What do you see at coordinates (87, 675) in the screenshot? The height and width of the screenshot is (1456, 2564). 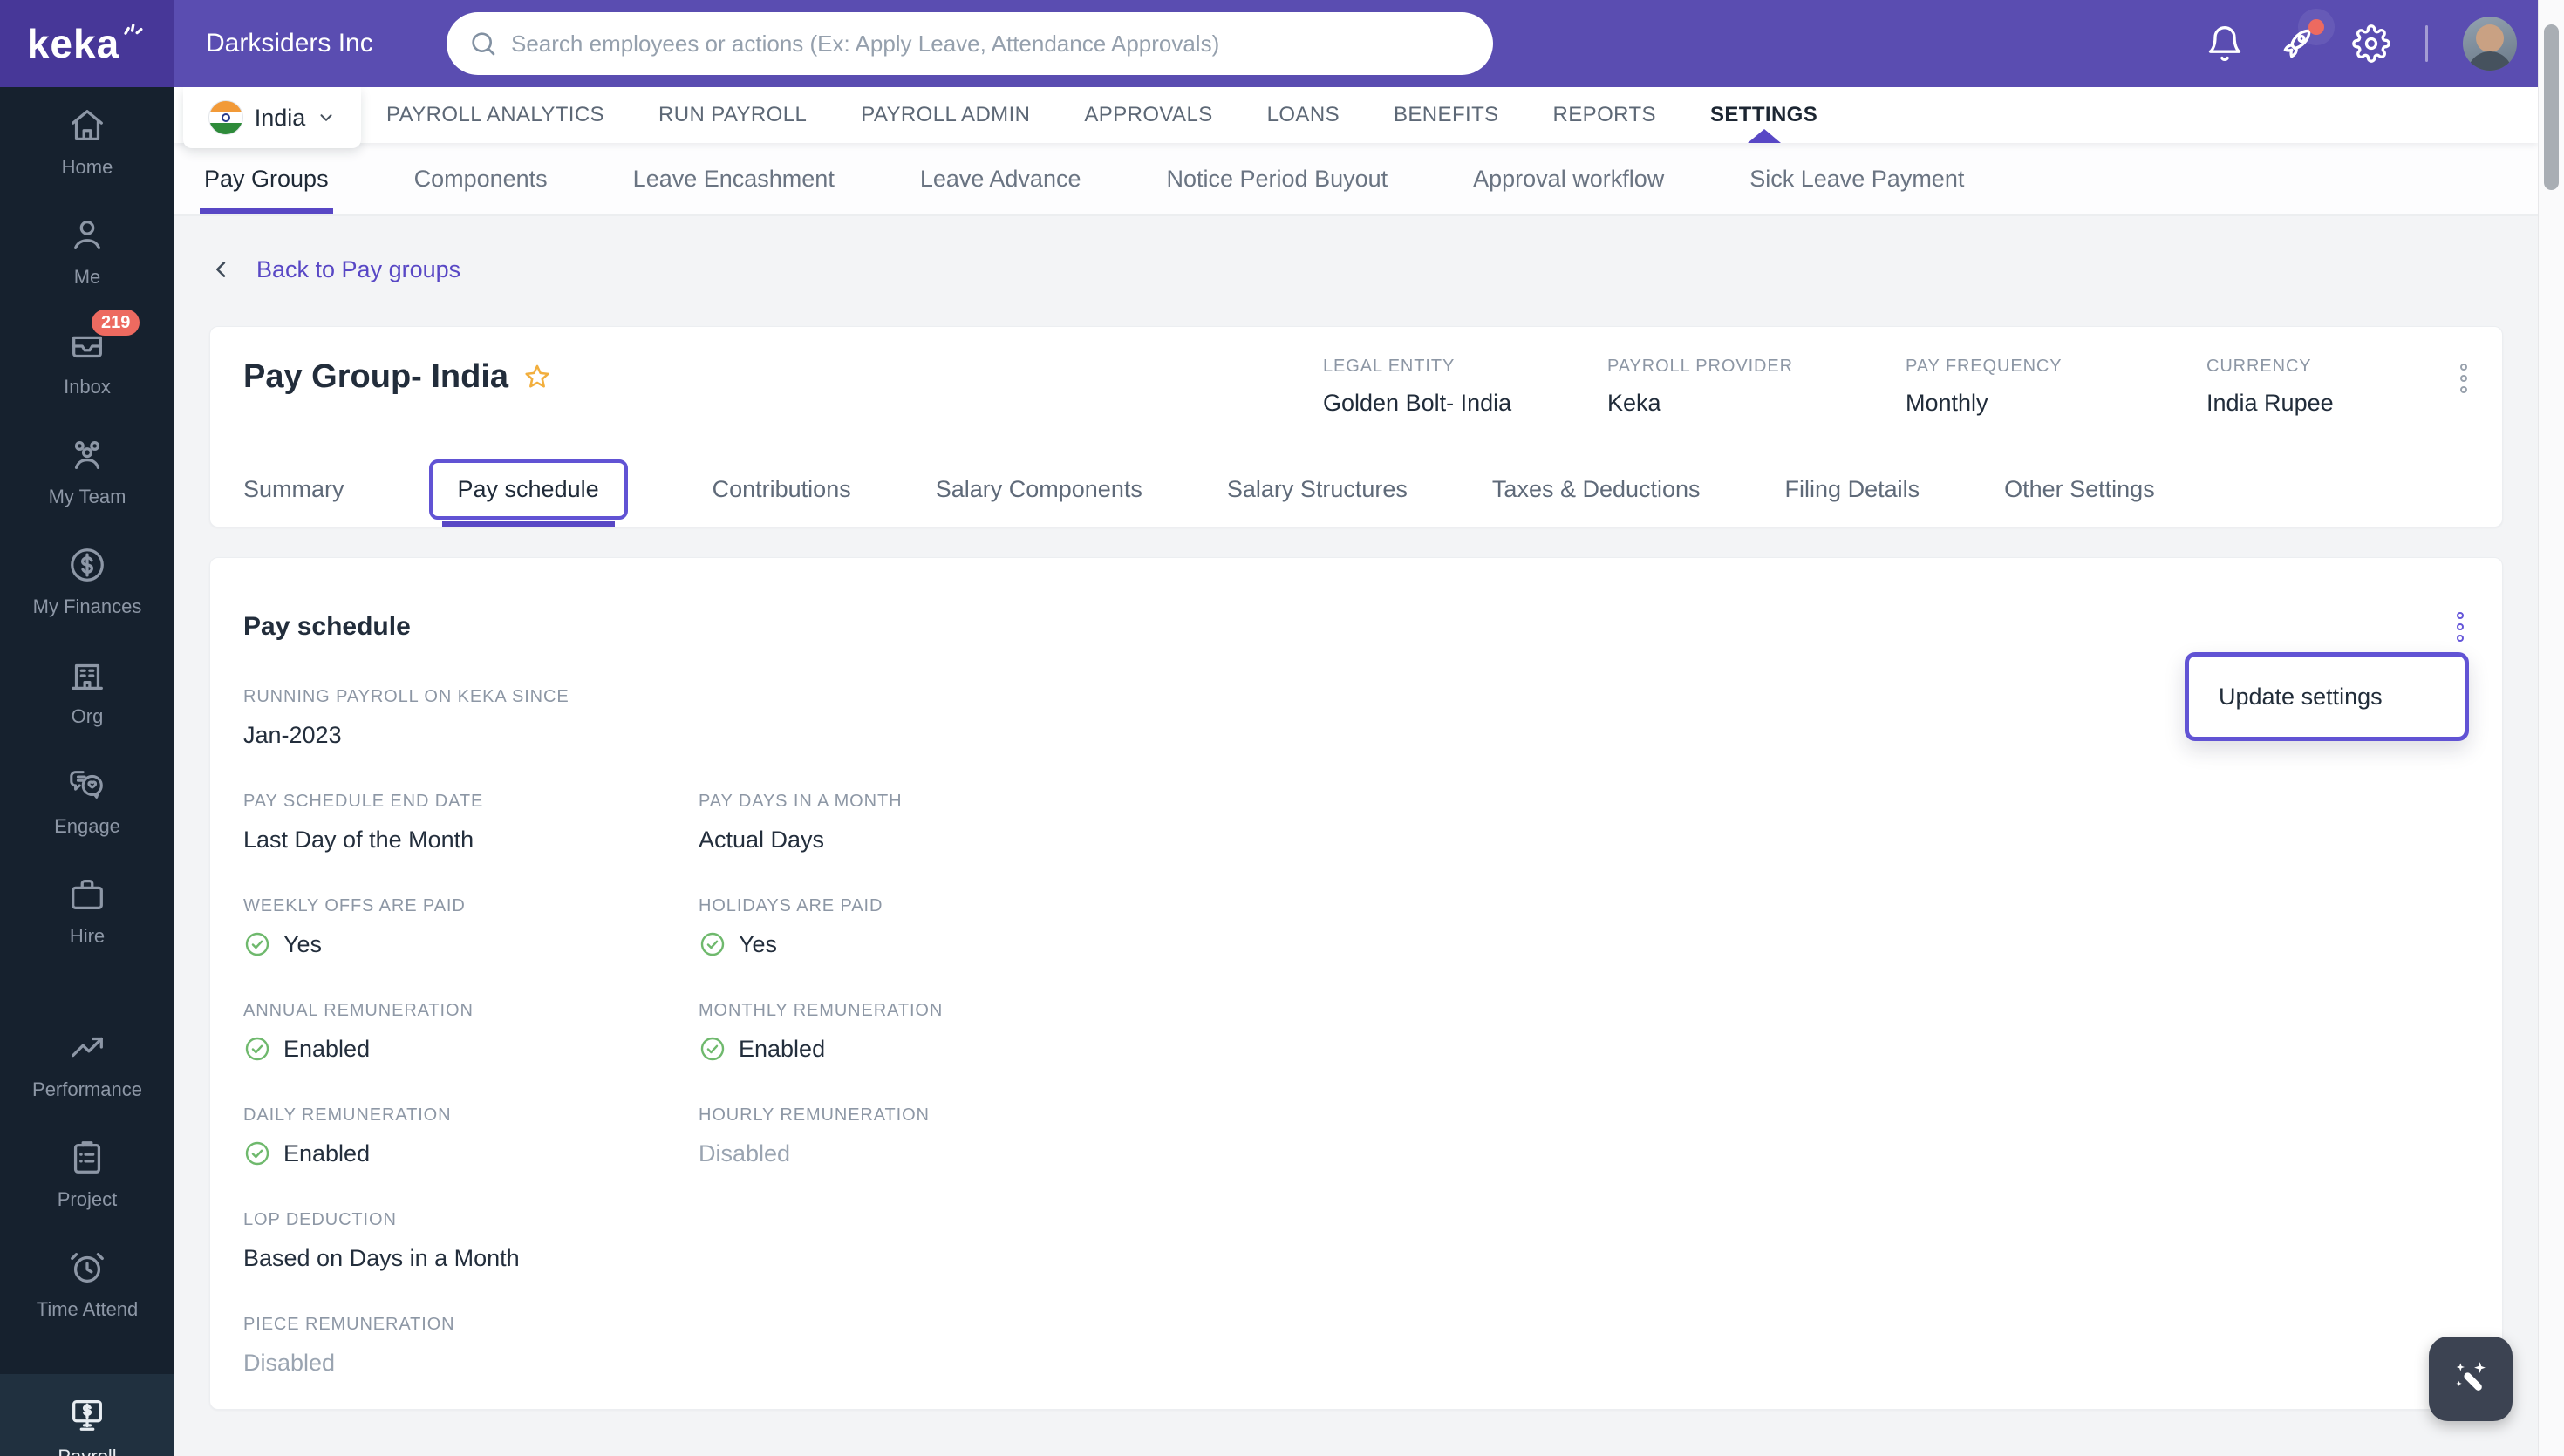 I see `org-icon` at bounding box center [87, 675].